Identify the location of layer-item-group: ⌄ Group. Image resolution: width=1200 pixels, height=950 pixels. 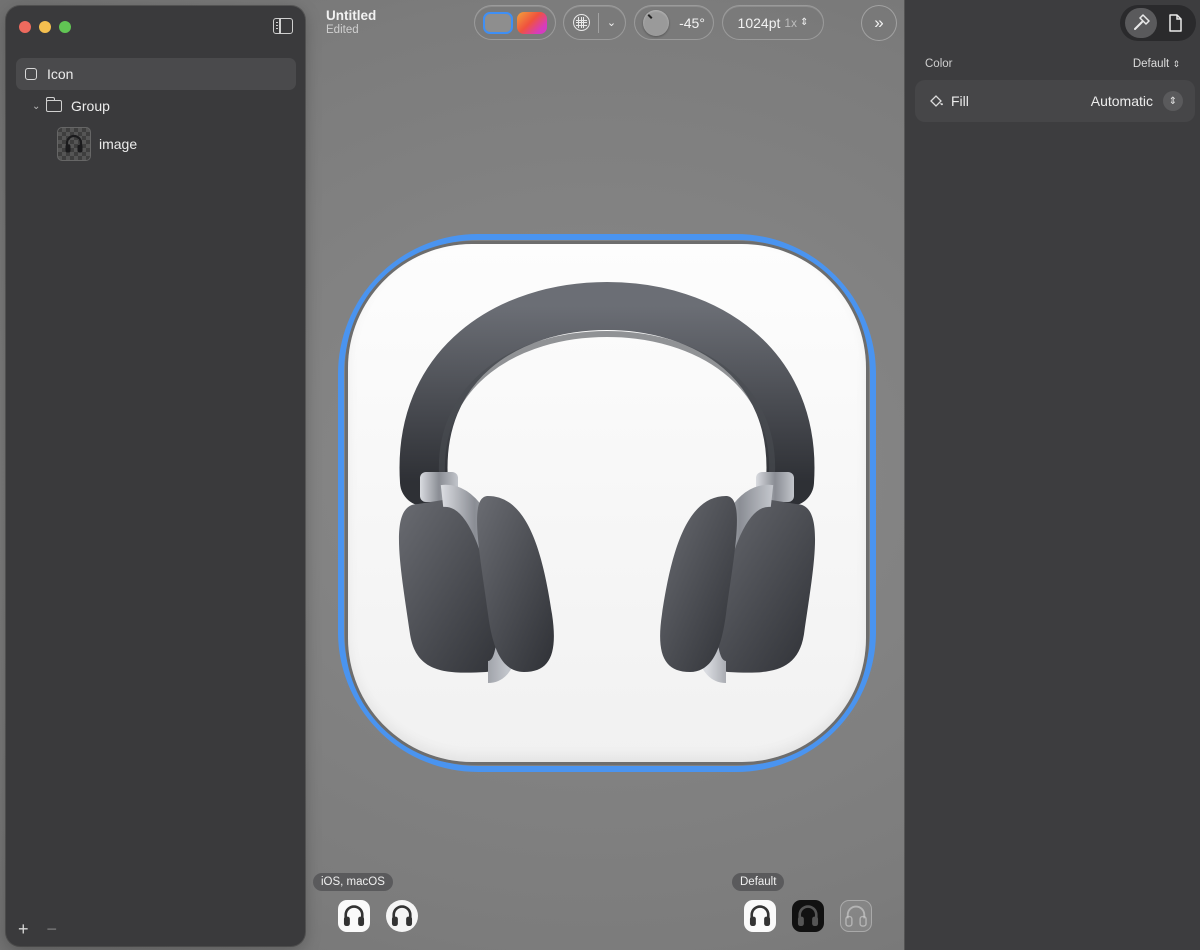
(156, 106).